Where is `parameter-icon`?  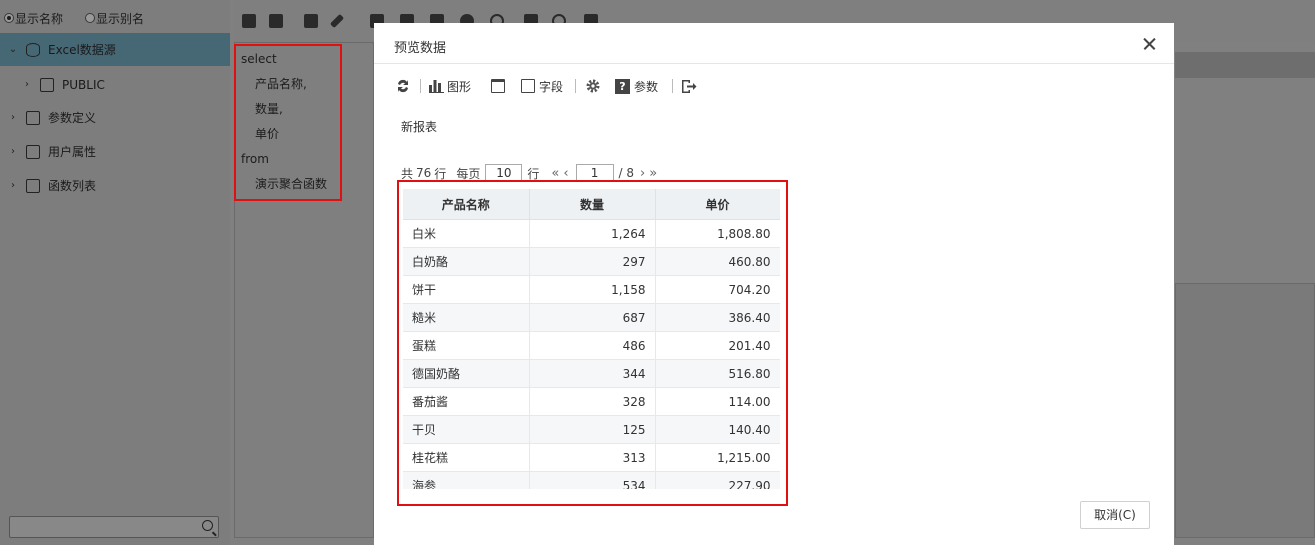 parameter-icon is located at coordinates (33, 117).